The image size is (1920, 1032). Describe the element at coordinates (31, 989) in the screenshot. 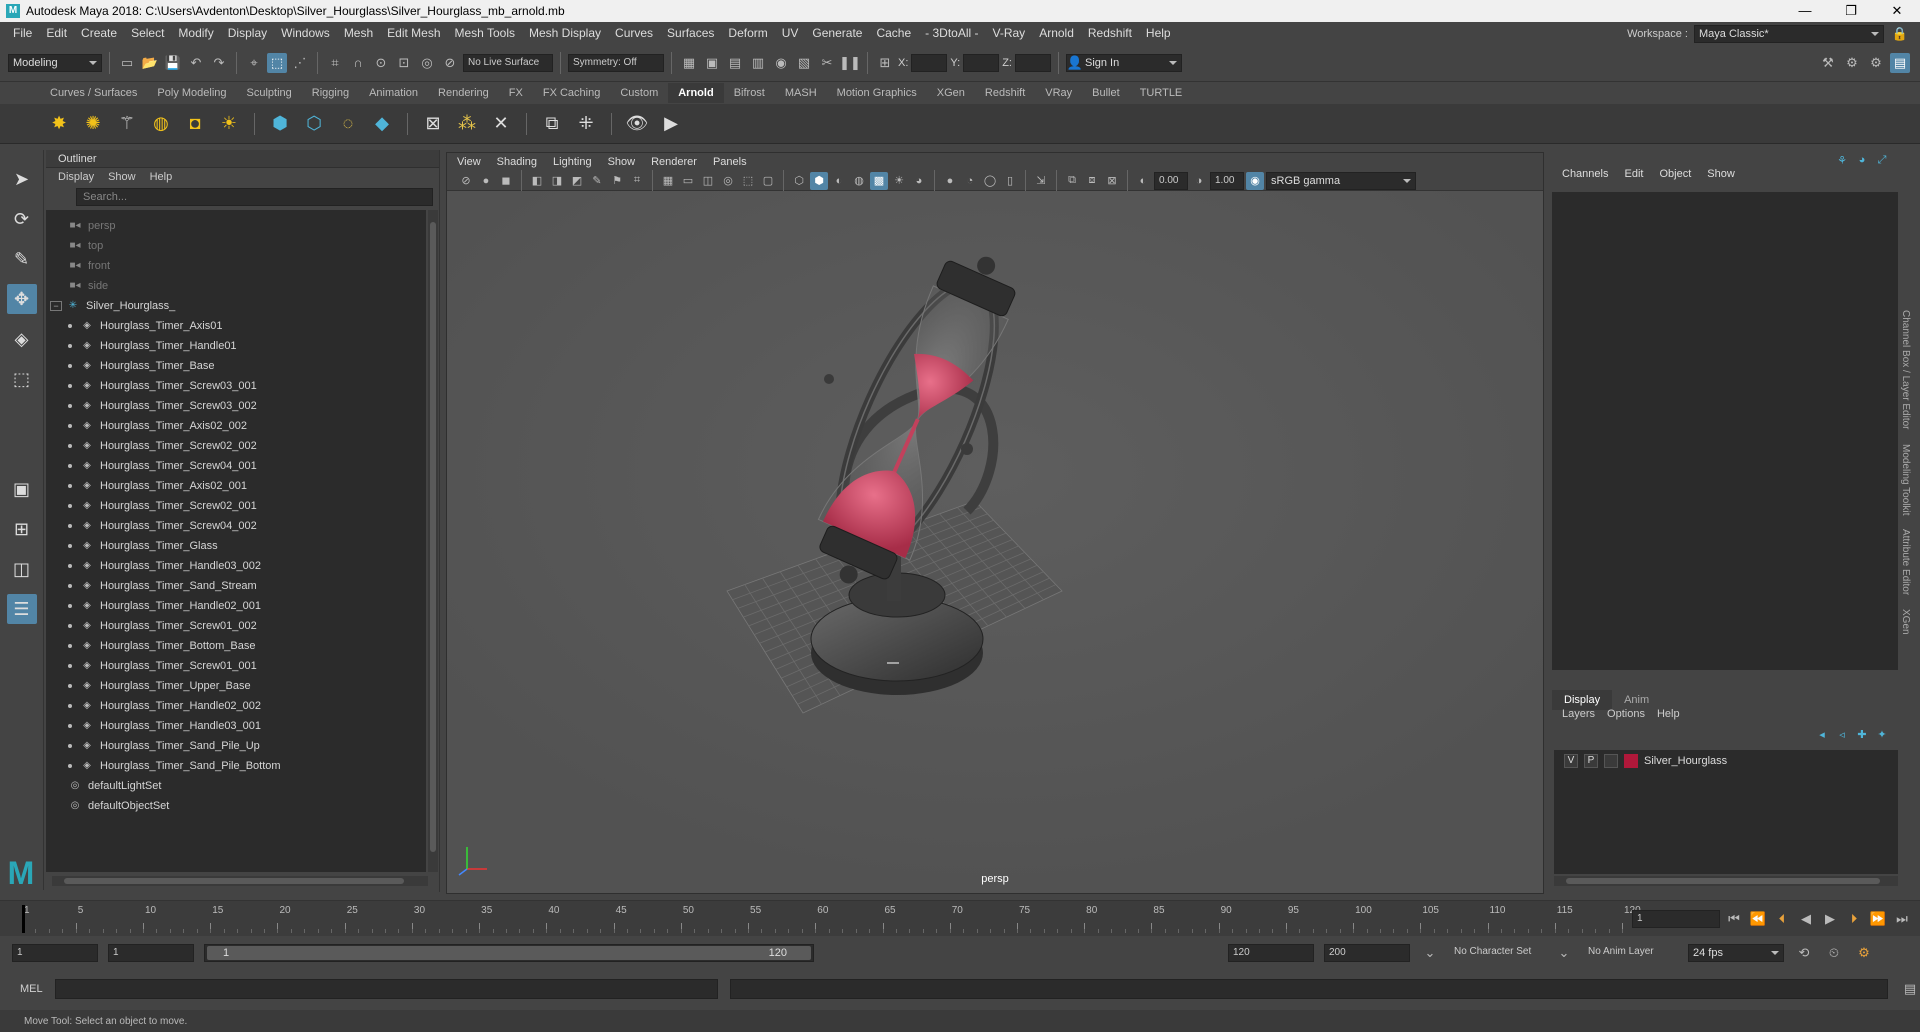

I see `command-language-label: MEL` at that location.